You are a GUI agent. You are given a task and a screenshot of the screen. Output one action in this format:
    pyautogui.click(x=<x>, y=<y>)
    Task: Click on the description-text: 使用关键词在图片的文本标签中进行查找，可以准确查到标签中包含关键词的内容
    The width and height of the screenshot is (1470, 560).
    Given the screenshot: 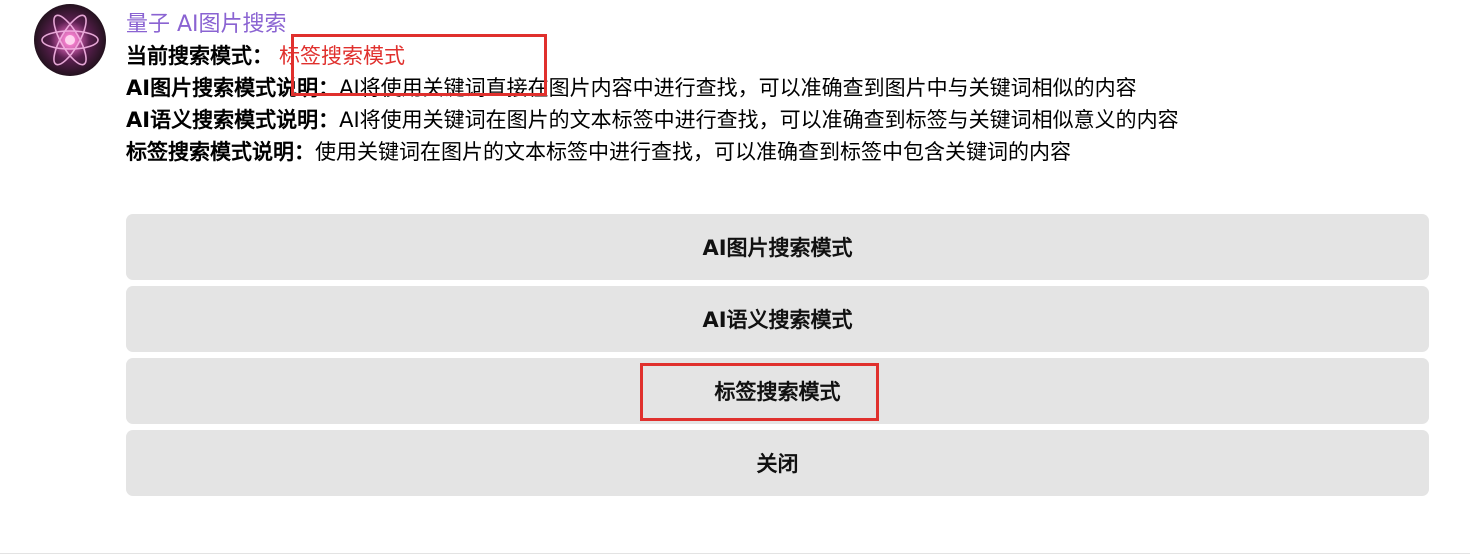 What is the action you would take?
    pyautogui.click(x=693, y=152)
    